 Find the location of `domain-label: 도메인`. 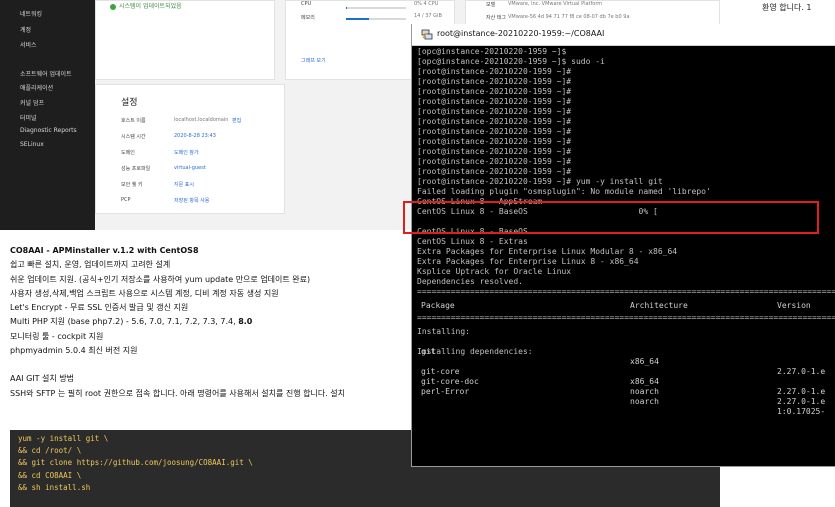

domain-label: 도메인 is located at coordinates (128, 153).